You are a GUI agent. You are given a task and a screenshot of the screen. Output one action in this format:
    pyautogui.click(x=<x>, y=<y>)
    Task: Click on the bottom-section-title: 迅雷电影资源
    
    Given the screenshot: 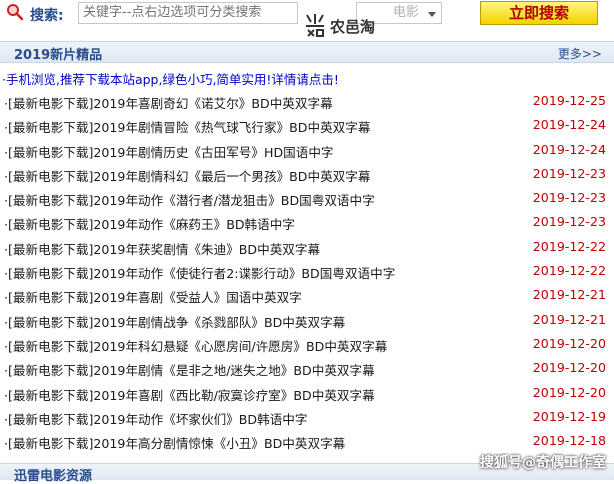 What is the action you would take?
    pyautogui.click(x=53, y=476)
    